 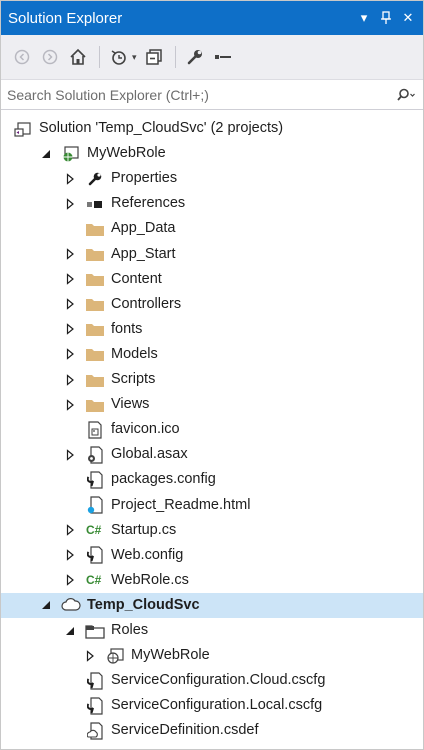 I want to click on asax-file-icon, so click(x=95, y=455).